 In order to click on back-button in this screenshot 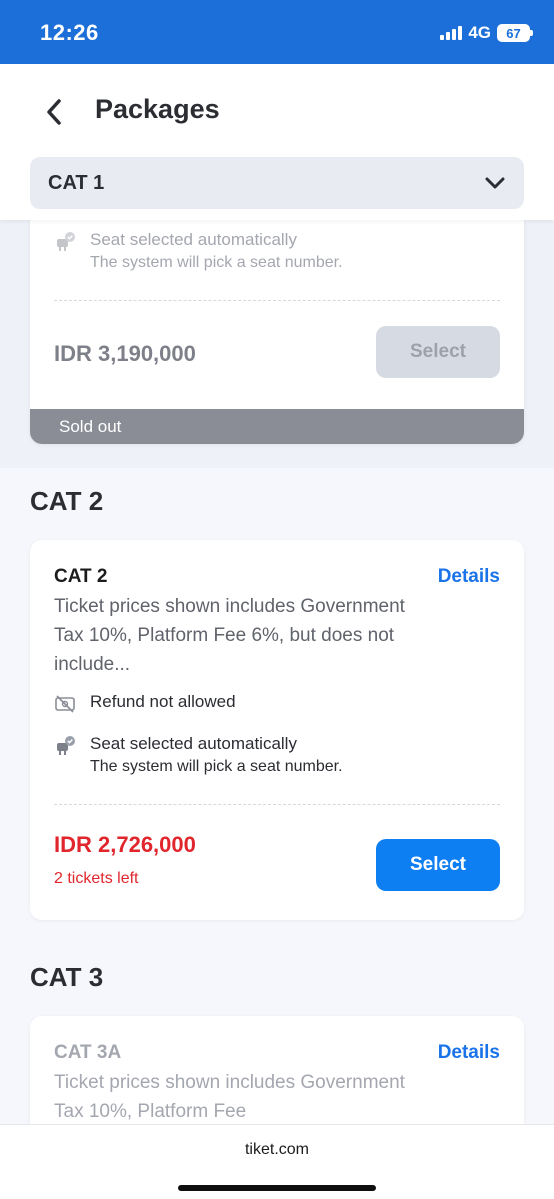, I will do `click(54, 112)`.